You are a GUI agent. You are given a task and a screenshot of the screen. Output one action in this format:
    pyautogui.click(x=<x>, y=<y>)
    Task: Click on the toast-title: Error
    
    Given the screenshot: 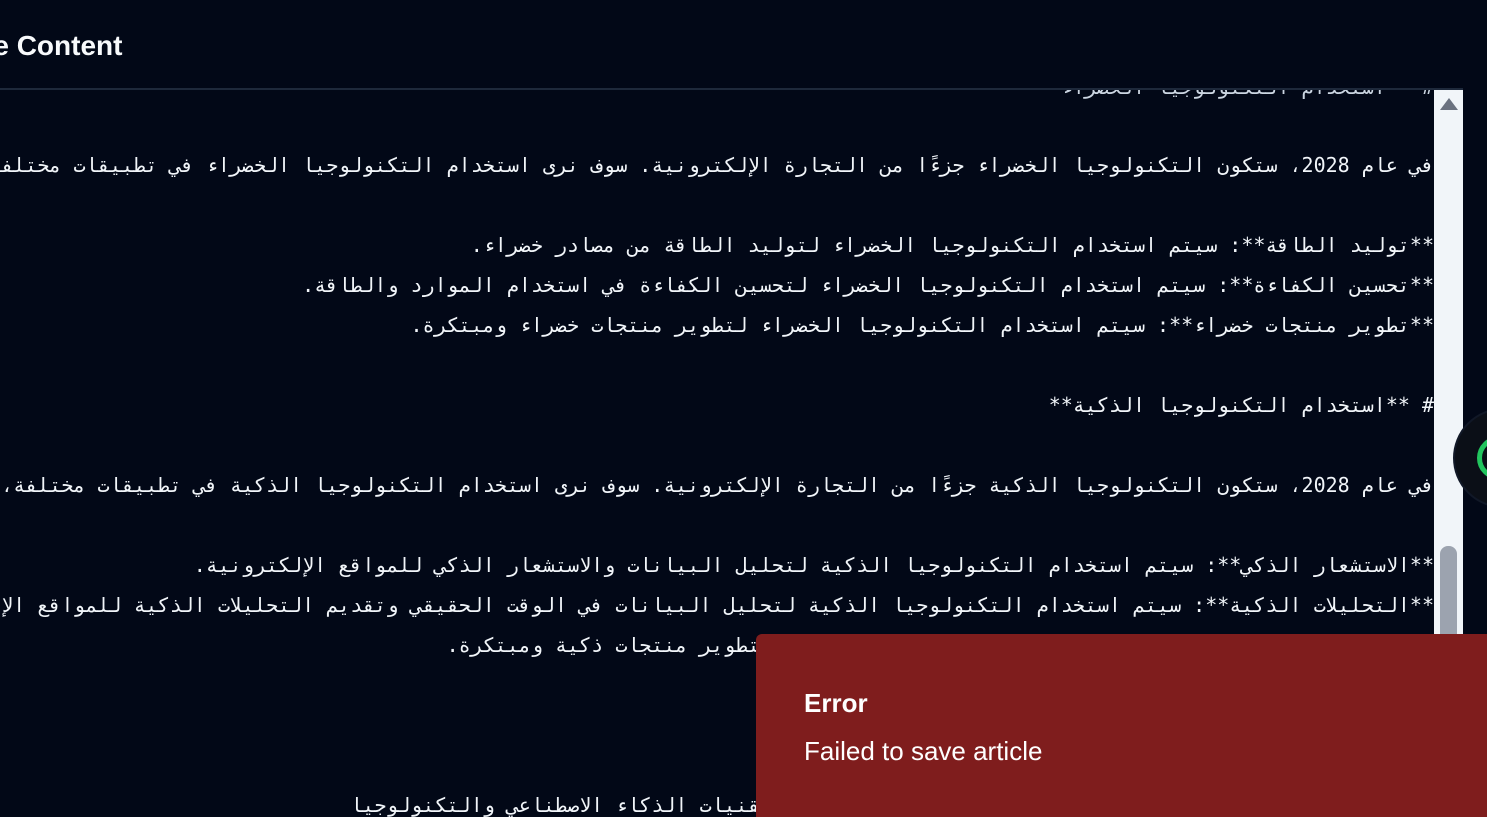 What is the action you would take?
    pyautogui.click(x=836, y=703)
    